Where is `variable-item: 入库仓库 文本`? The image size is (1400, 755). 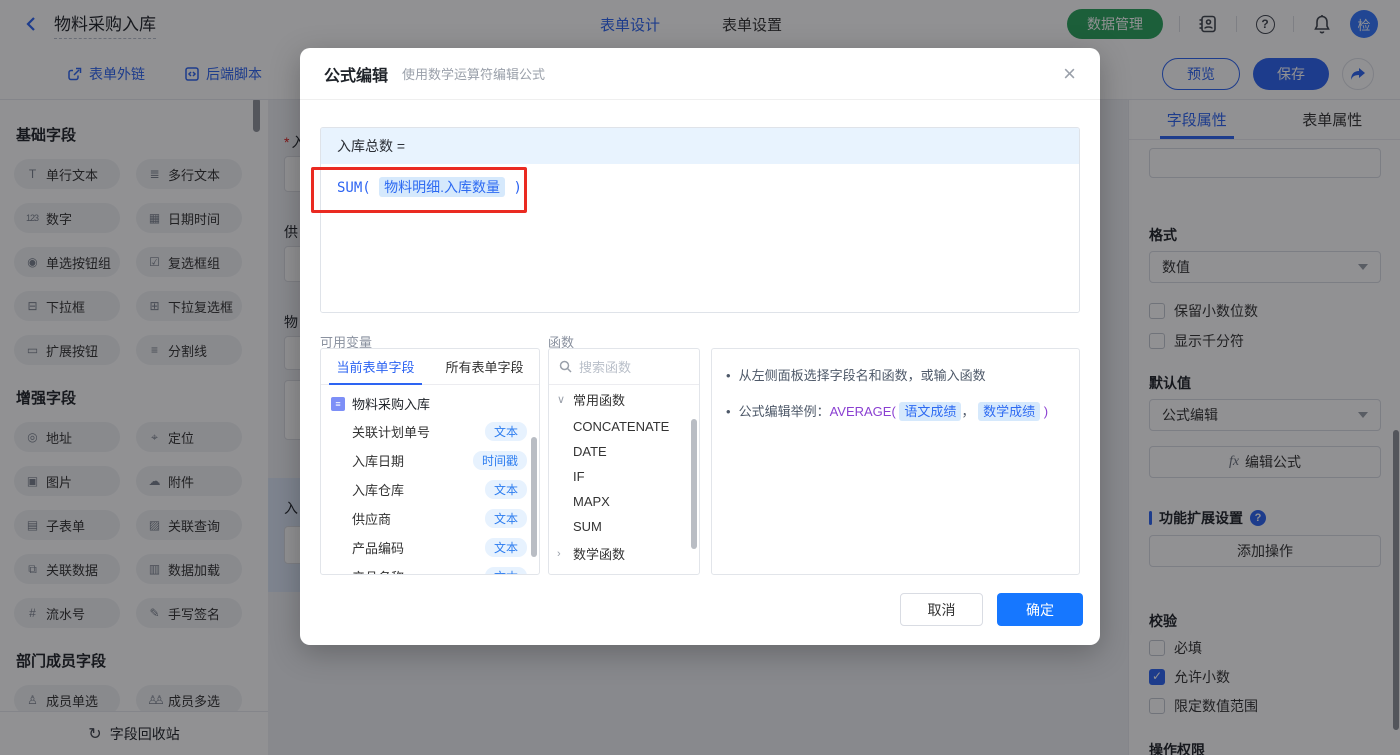 variable-item: 入库仓库 文本 is located at coordinates (430, 489).